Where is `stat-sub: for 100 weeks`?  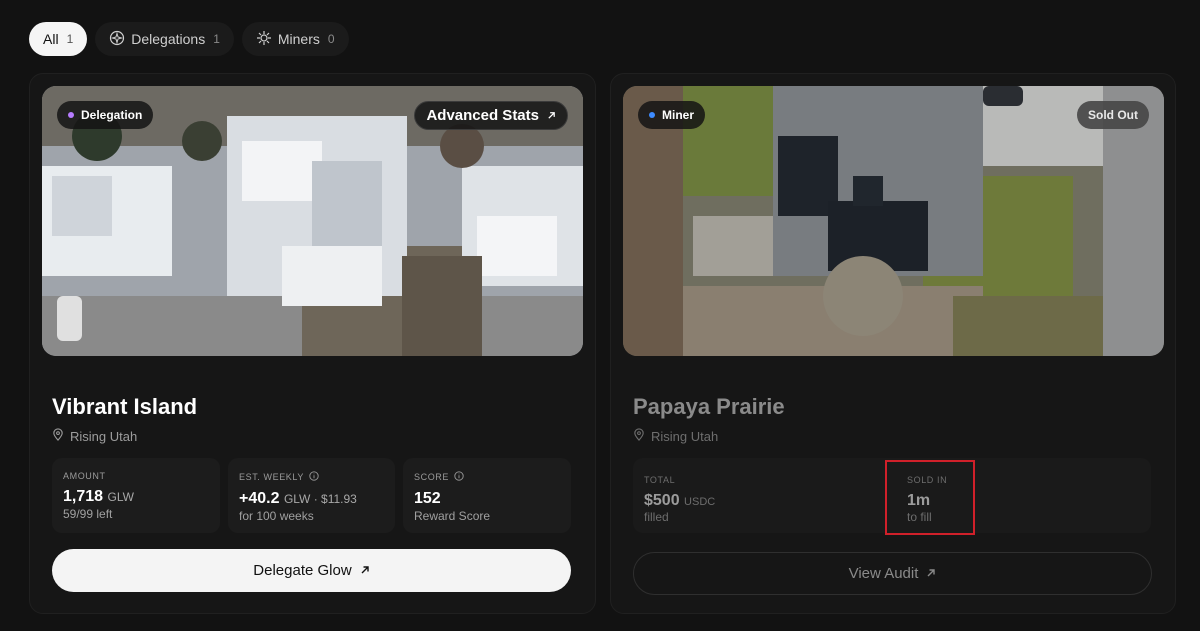 stat-sub: for 100 weeks is located at coordinates (276, 516).